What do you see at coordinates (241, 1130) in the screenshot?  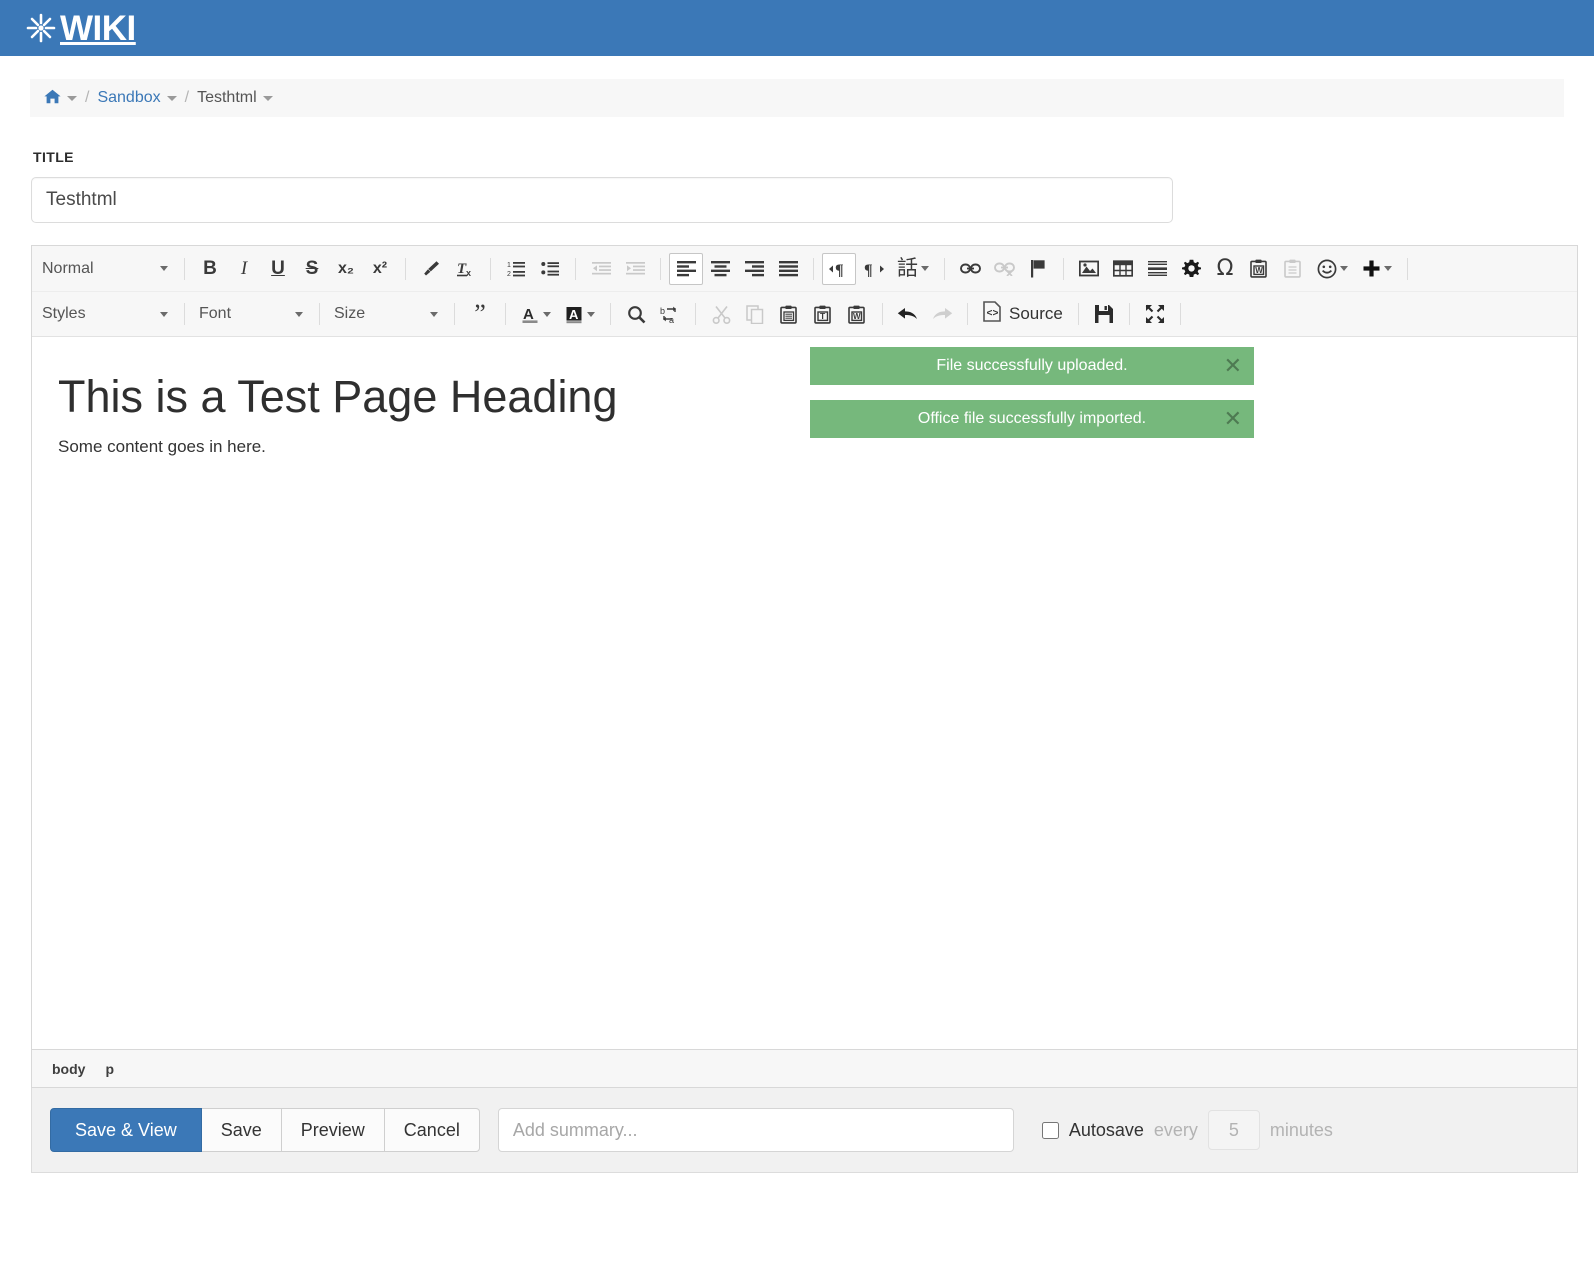 I see `save-button: Save` at bounding box center [241, 1130].